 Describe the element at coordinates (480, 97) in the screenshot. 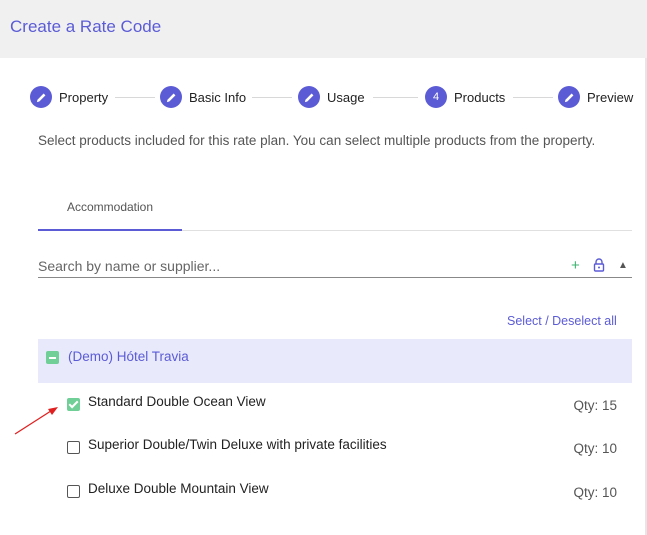

I see `step-label: Products` at that location.